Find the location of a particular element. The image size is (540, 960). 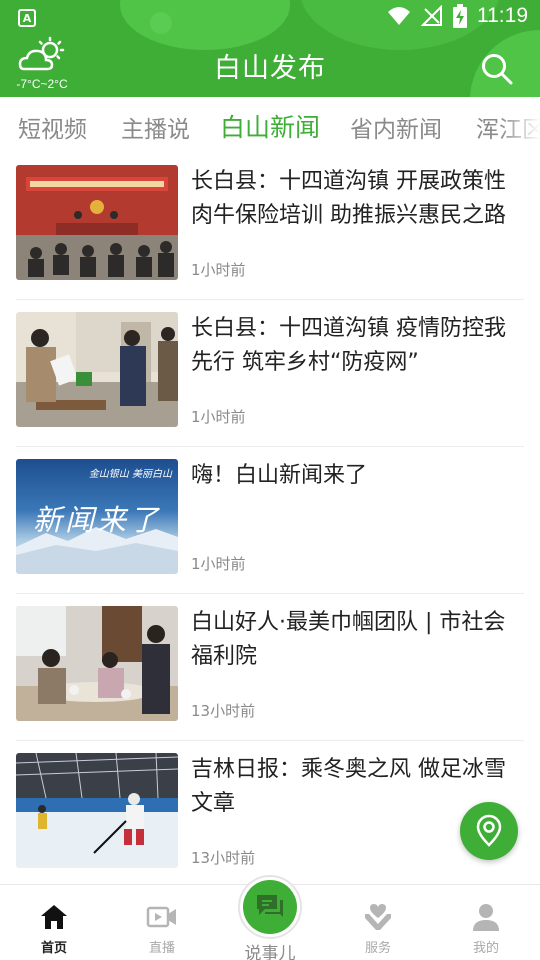

news-title: 白山好人·最美巾帼团队 | 市社会福利院 is located at coordinates (348, 639).